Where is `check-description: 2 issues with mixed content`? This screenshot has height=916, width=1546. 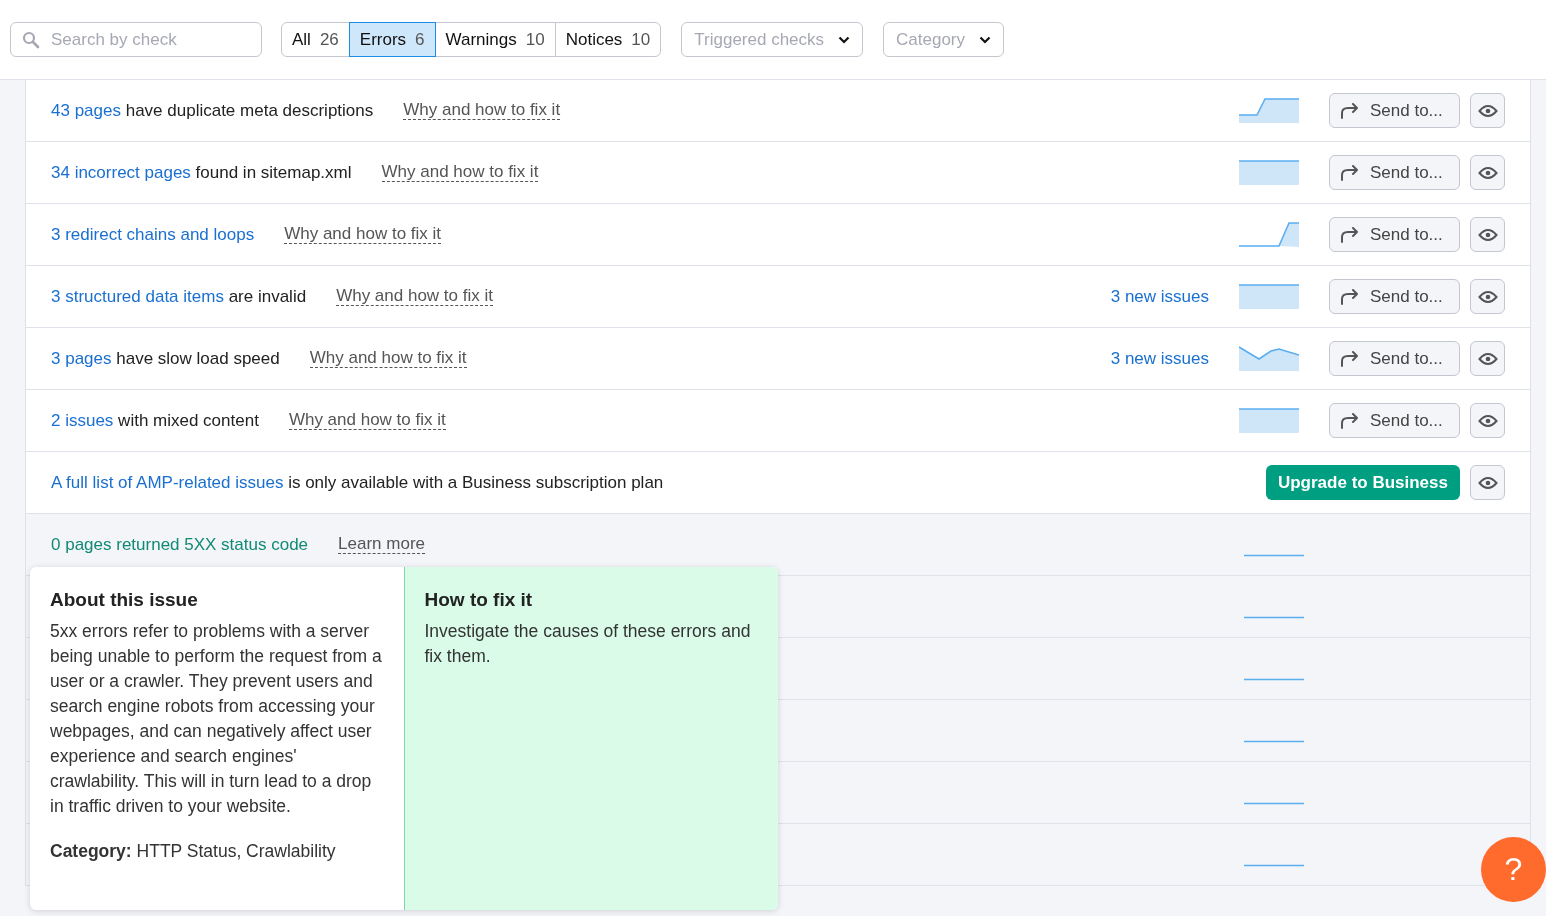 check-description: 2 issues with mixed content is located at coordinates (155, 420).